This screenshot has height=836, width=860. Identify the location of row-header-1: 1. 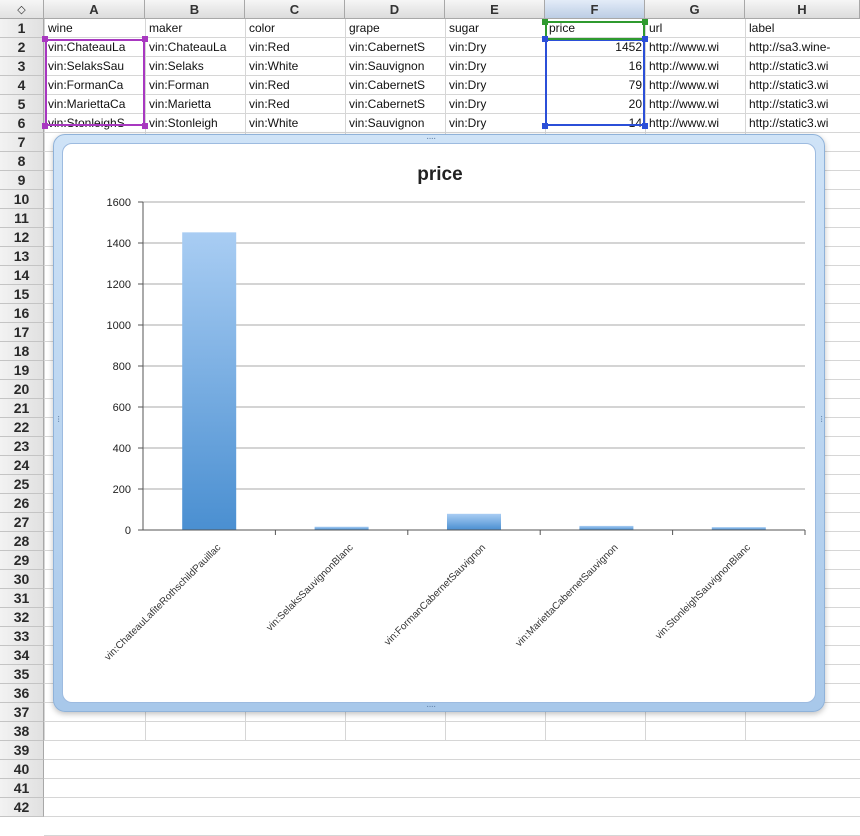
(22, 28).